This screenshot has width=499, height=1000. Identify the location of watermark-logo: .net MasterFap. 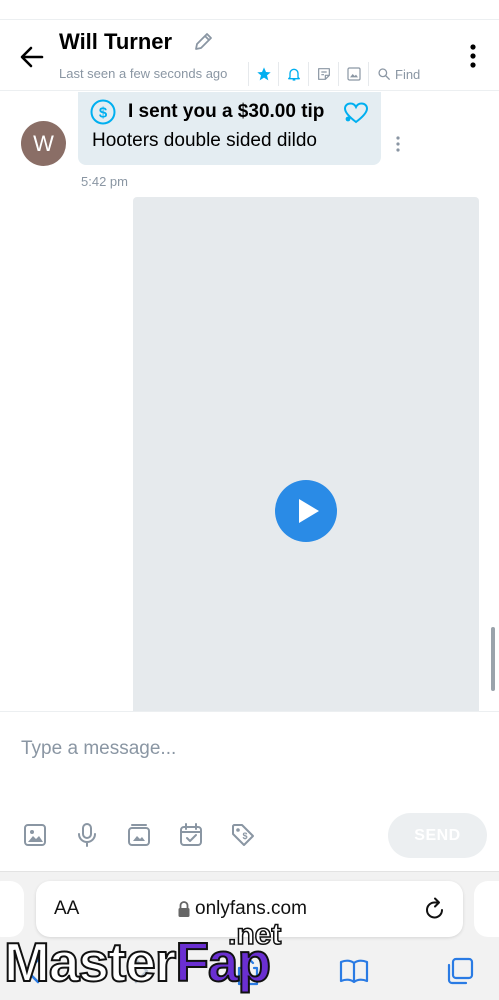
(249, 959).